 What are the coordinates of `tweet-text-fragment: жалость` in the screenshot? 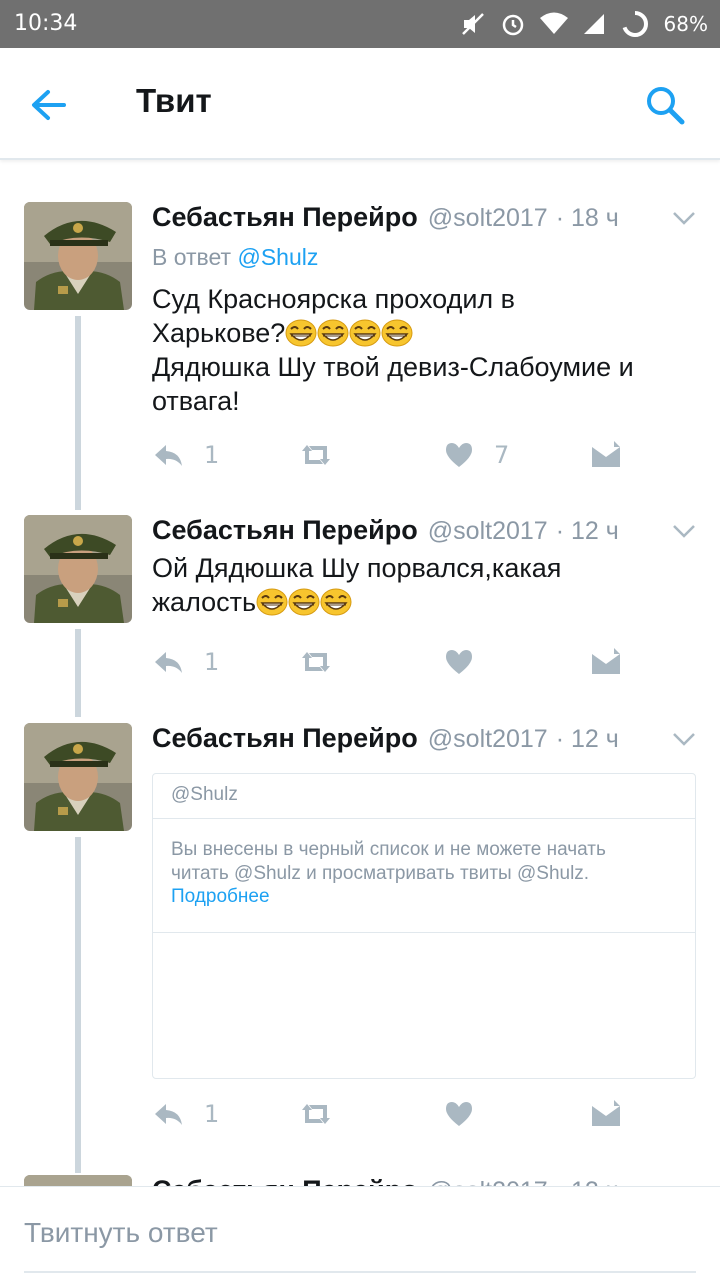 It's located at (204, 602).